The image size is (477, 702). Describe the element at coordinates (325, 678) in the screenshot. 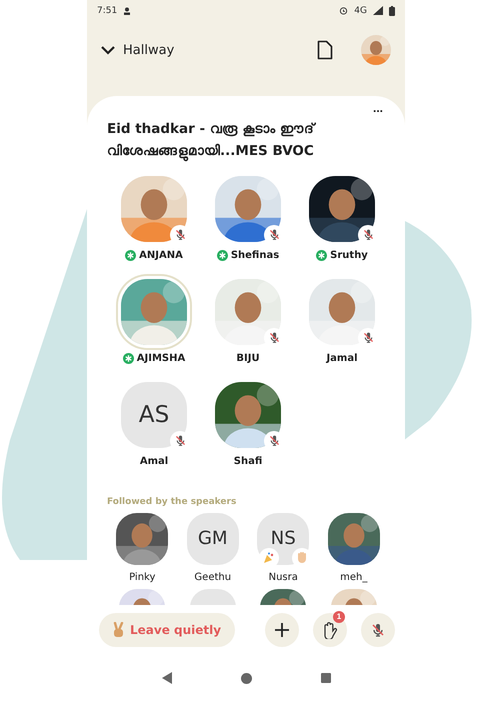

I see `recents-icon` at that location.